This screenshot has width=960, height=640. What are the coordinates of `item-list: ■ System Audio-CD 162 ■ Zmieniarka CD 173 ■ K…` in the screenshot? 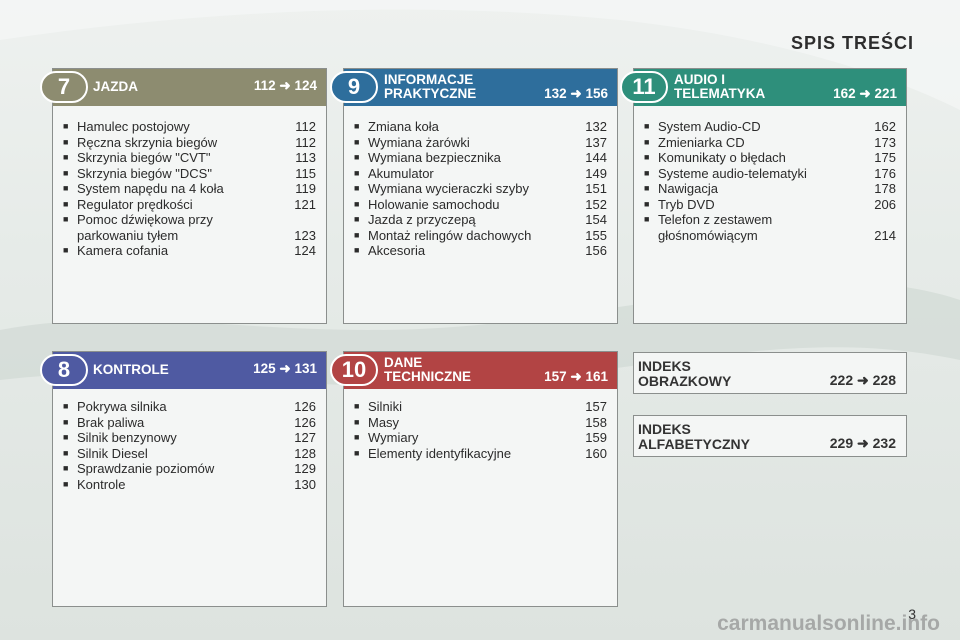 It's located at (770, 181).